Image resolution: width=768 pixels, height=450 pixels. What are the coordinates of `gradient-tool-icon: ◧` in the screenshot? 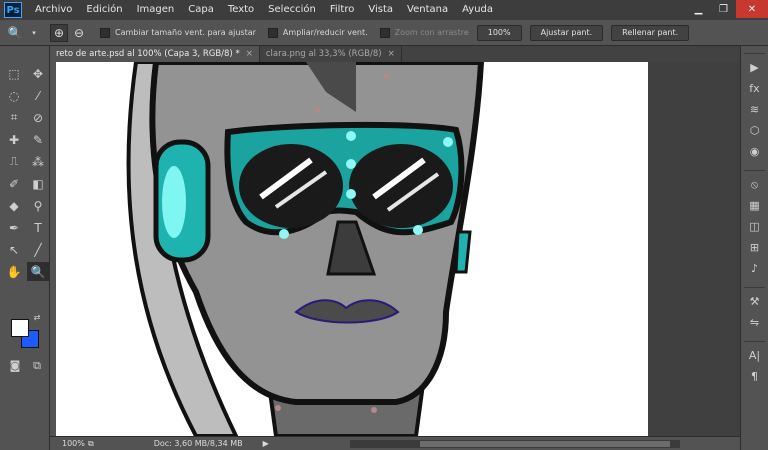 It's located at (38, 183).